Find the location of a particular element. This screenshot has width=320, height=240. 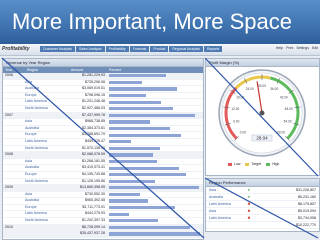

tab-forecast: Forecast is located at coordinates (139, 49).